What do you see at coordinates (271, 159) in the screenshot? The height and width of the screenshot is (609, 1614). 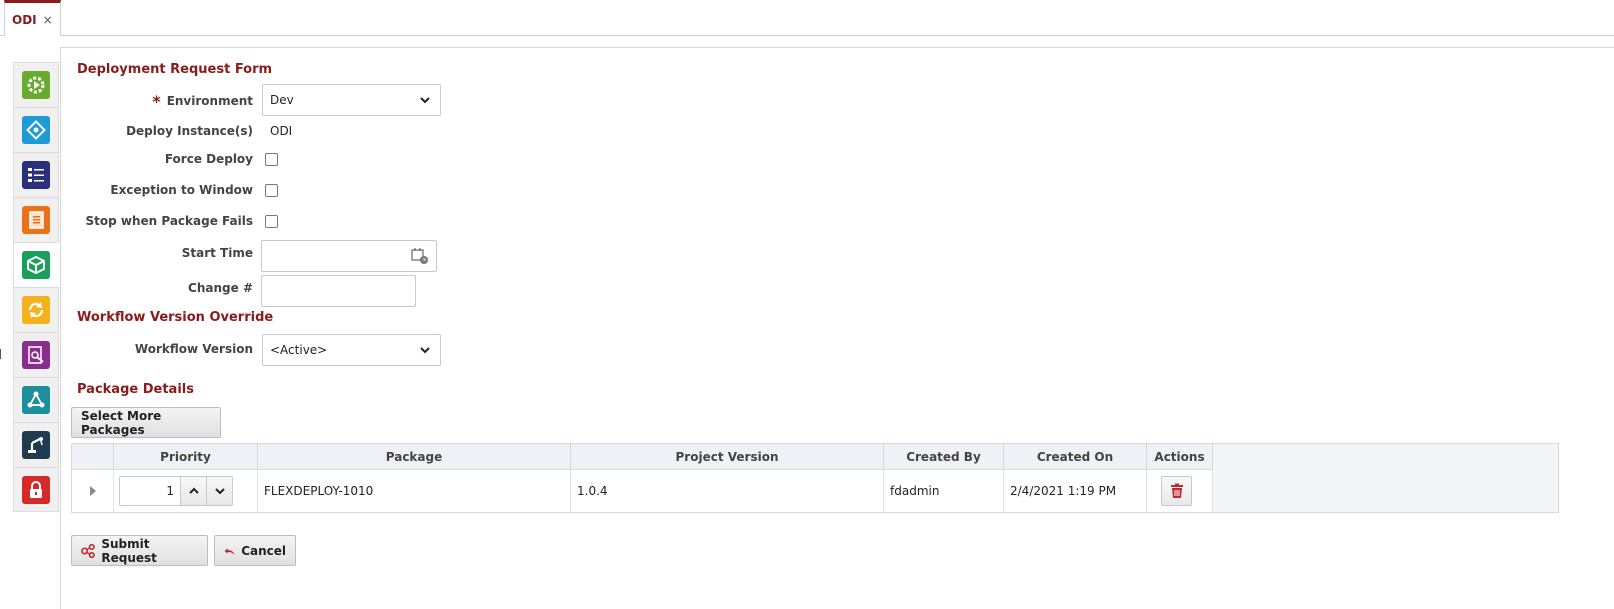 I see `force-deploy-checkbox` at bounding box center [271, 159].